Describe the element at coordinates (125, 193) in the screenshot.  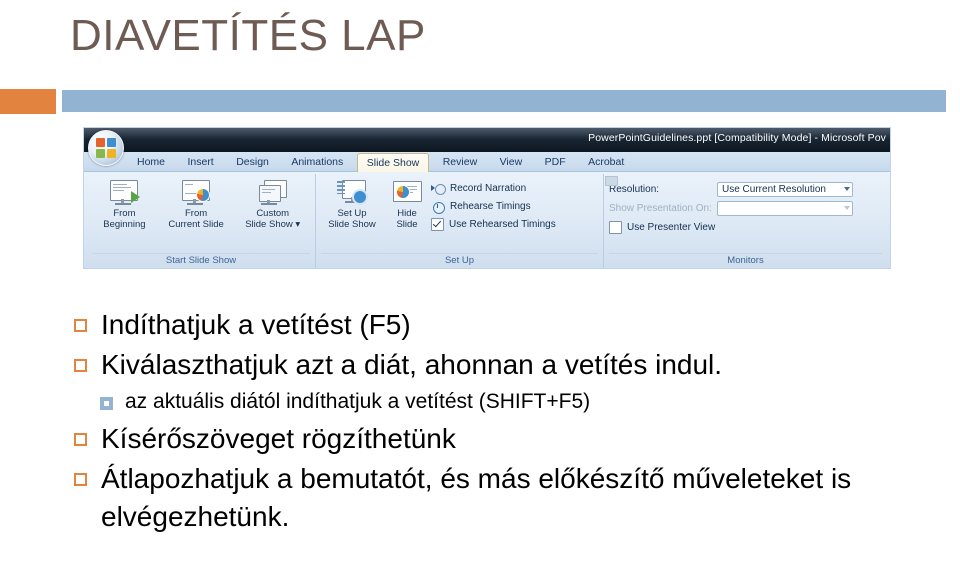
I see `from-beginning-icon` at that location.